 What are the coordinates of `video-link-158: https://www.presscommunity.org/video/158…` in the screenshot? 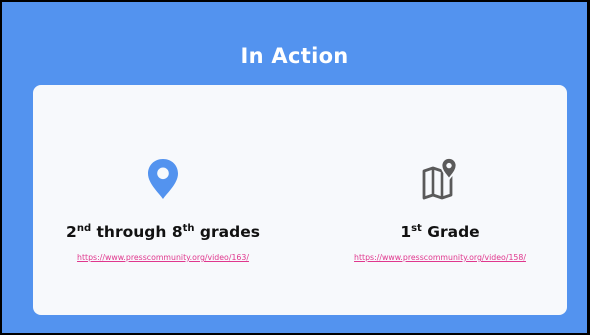 It's located at (440, 257).